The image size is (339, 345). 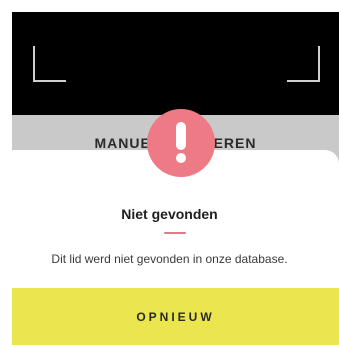 I want to click on exclamation-icon, so click(x=181, y=143).